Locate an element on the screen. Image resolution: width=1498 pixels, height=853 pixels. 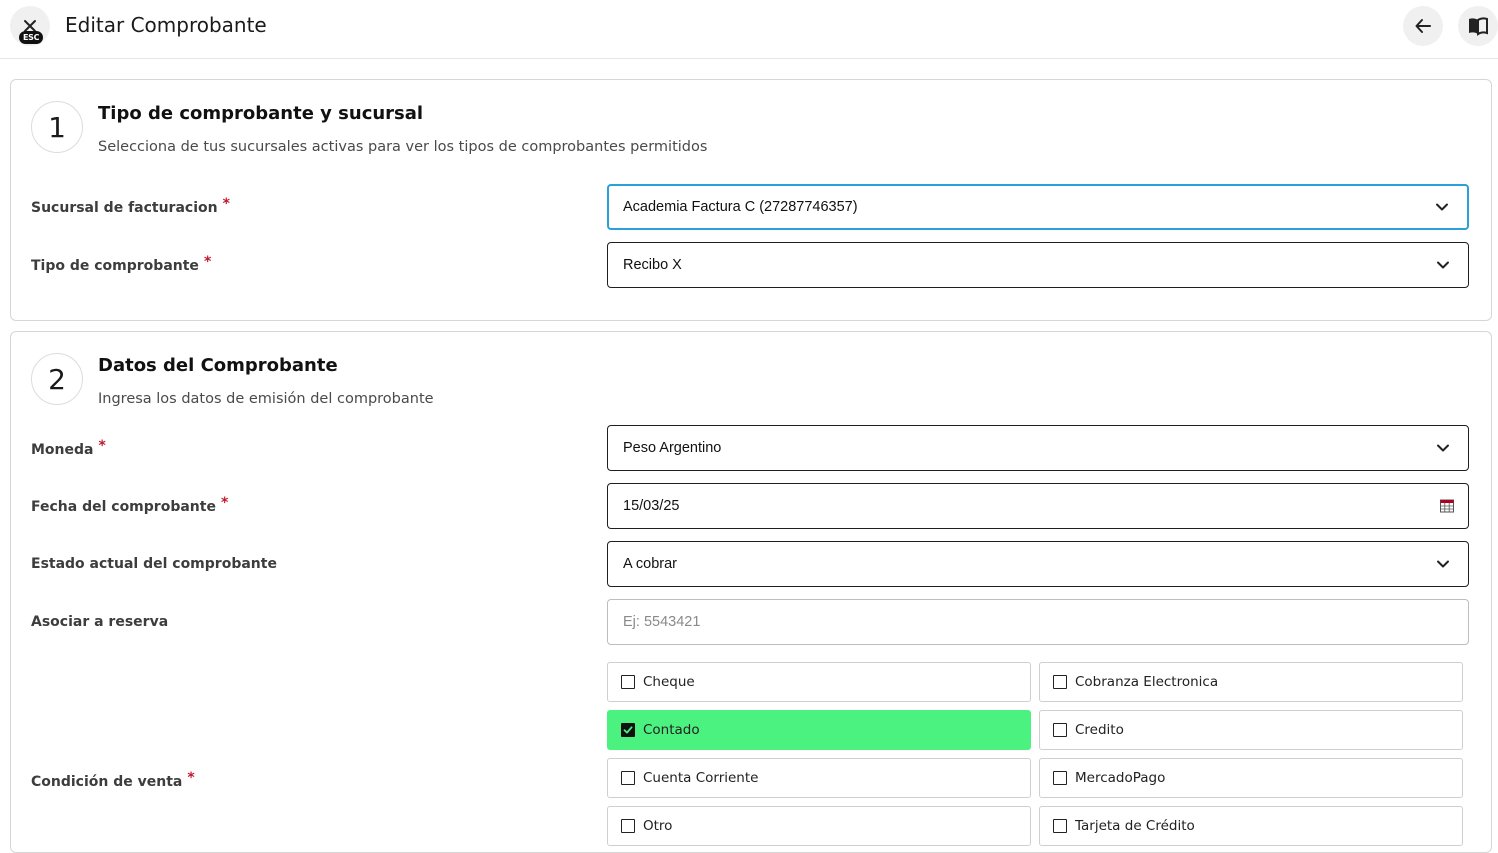
reserva-label-text: Asociar a reserva is located at coordinates (100, 622).